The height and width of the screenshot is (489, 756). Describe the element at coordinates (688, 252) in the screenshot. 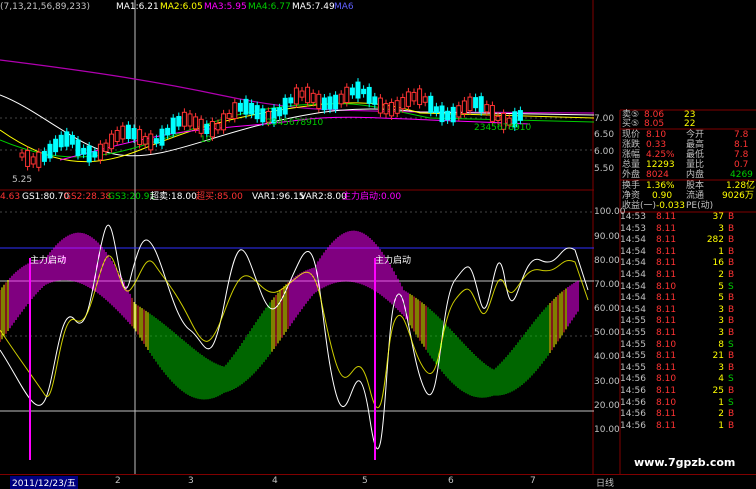

I see `tick-row: 14:54 8.11 1 B` at that location.